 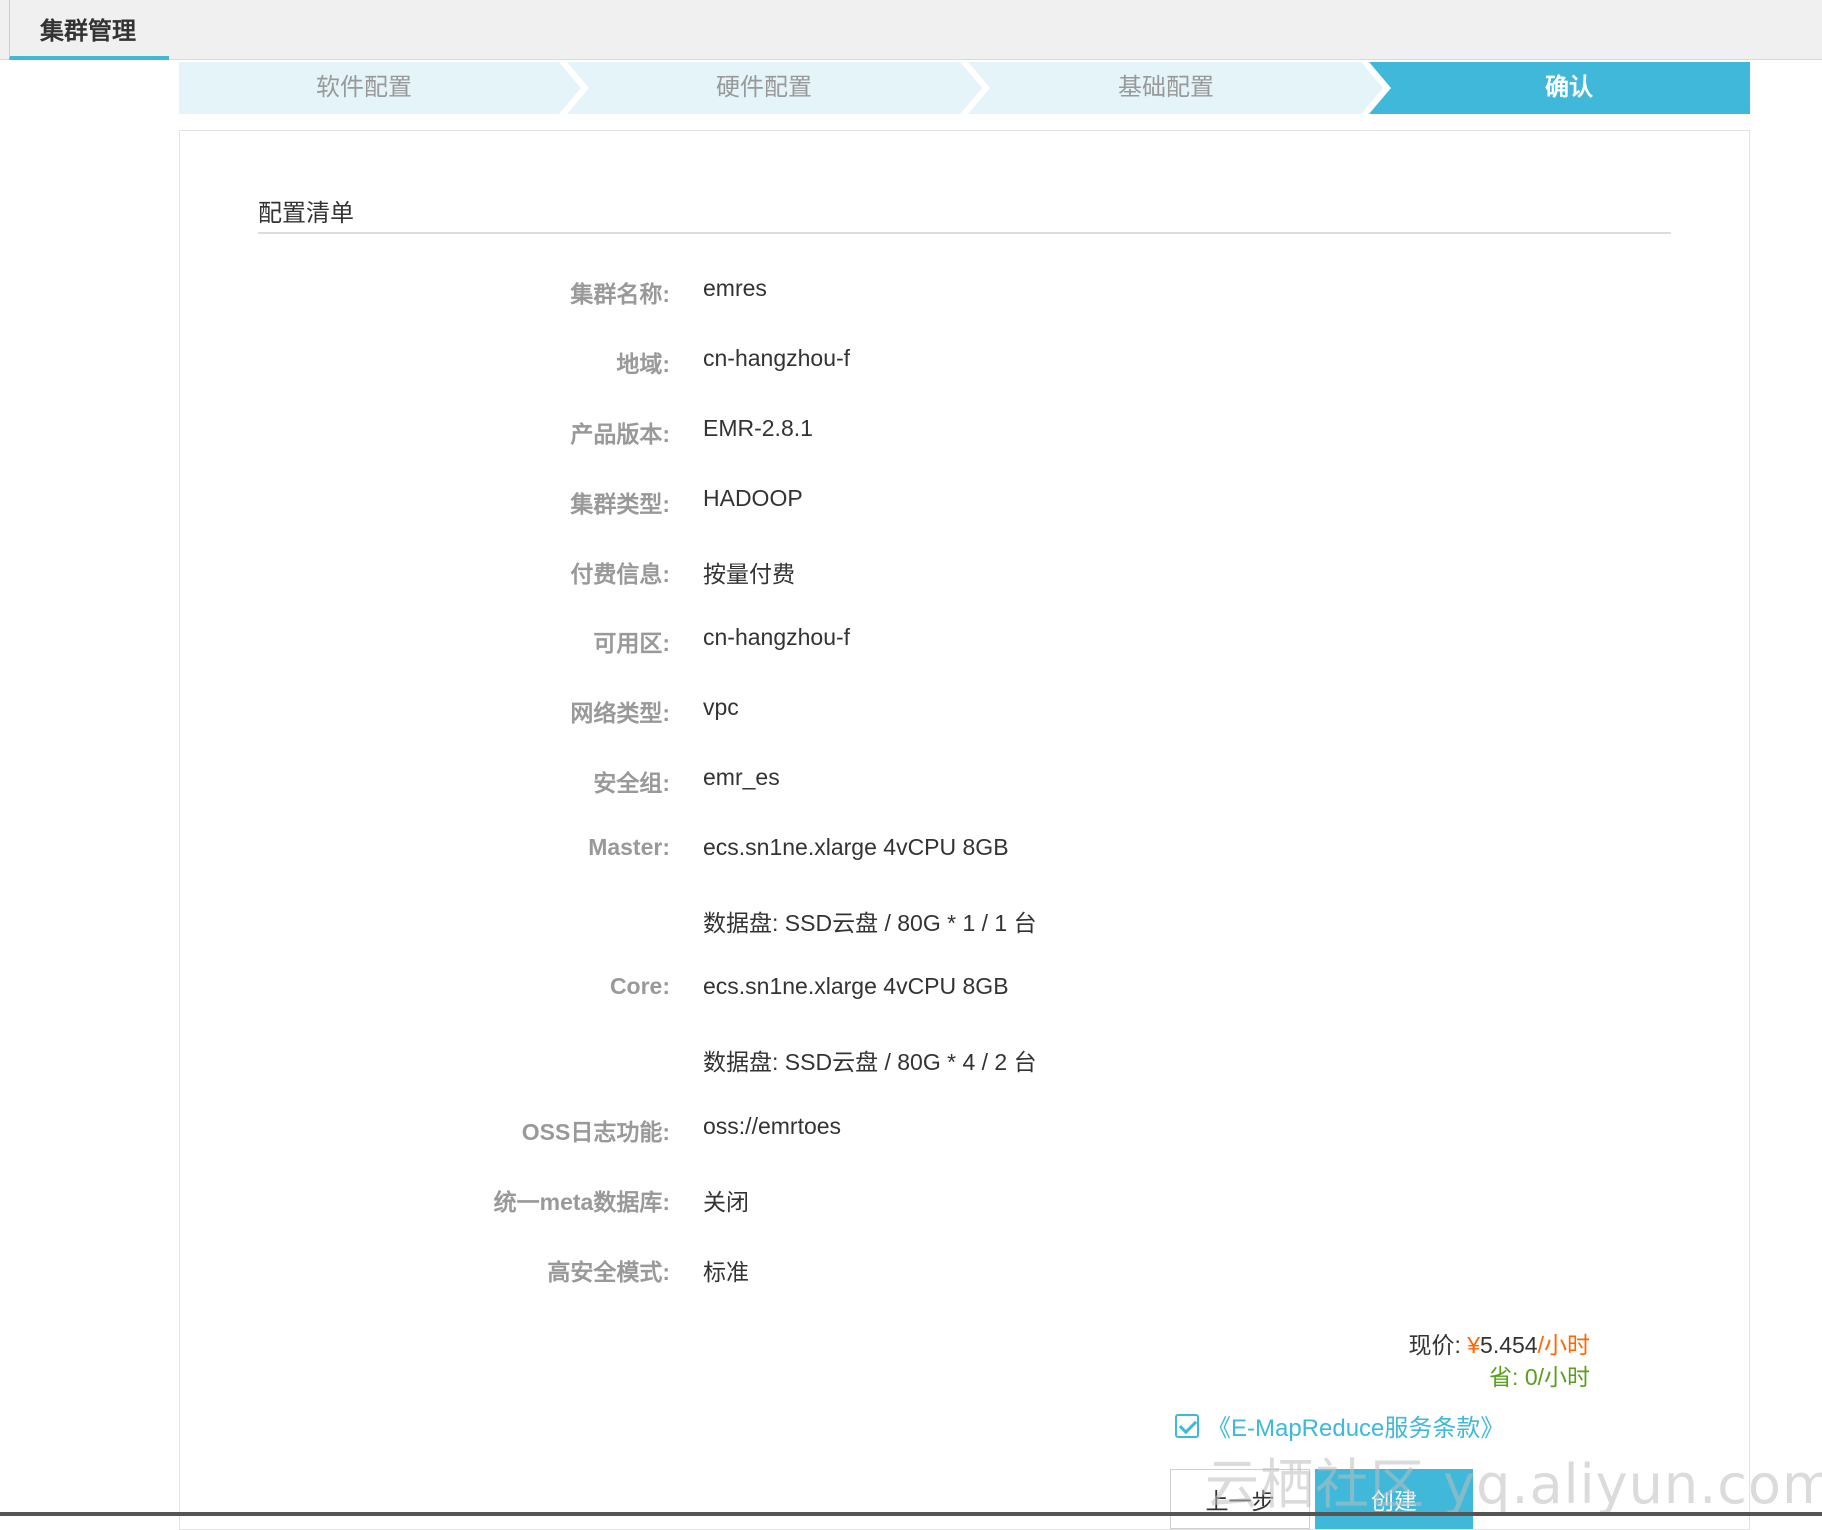 I want to click on terms-checkbox, so click(x=1187, y=1425).